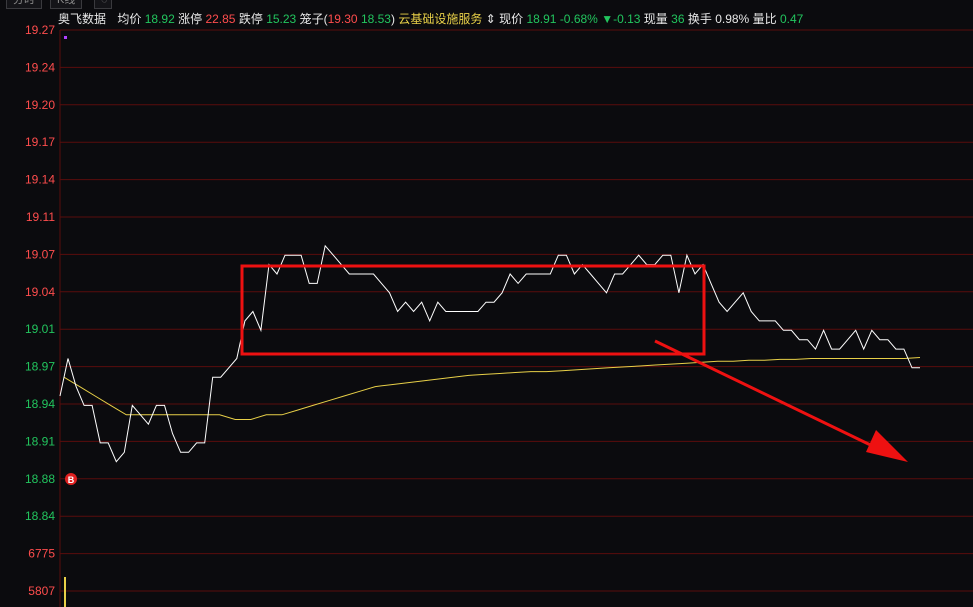  I want to click on buy-marker: B, so click(71, 479).